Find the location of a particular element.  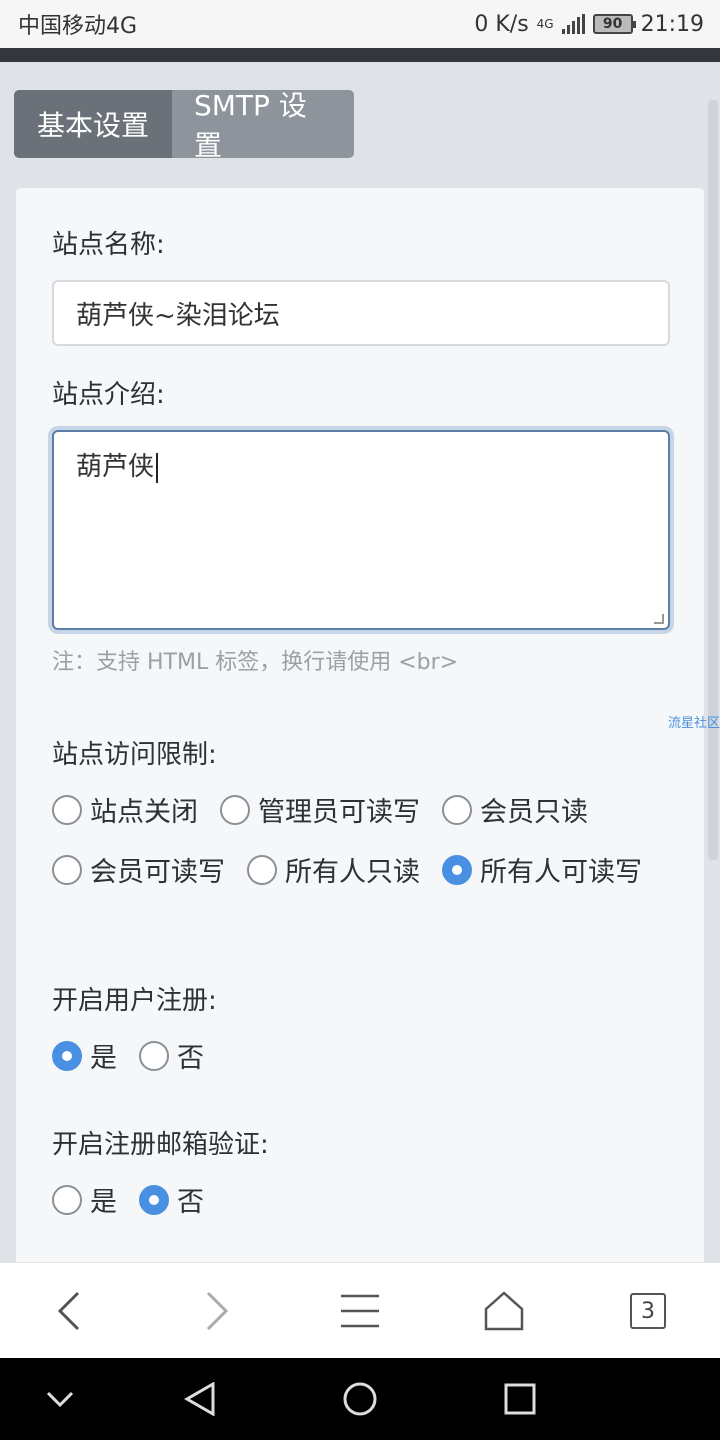

email-verification-no: 否 is located at coordinates (171, 1199).